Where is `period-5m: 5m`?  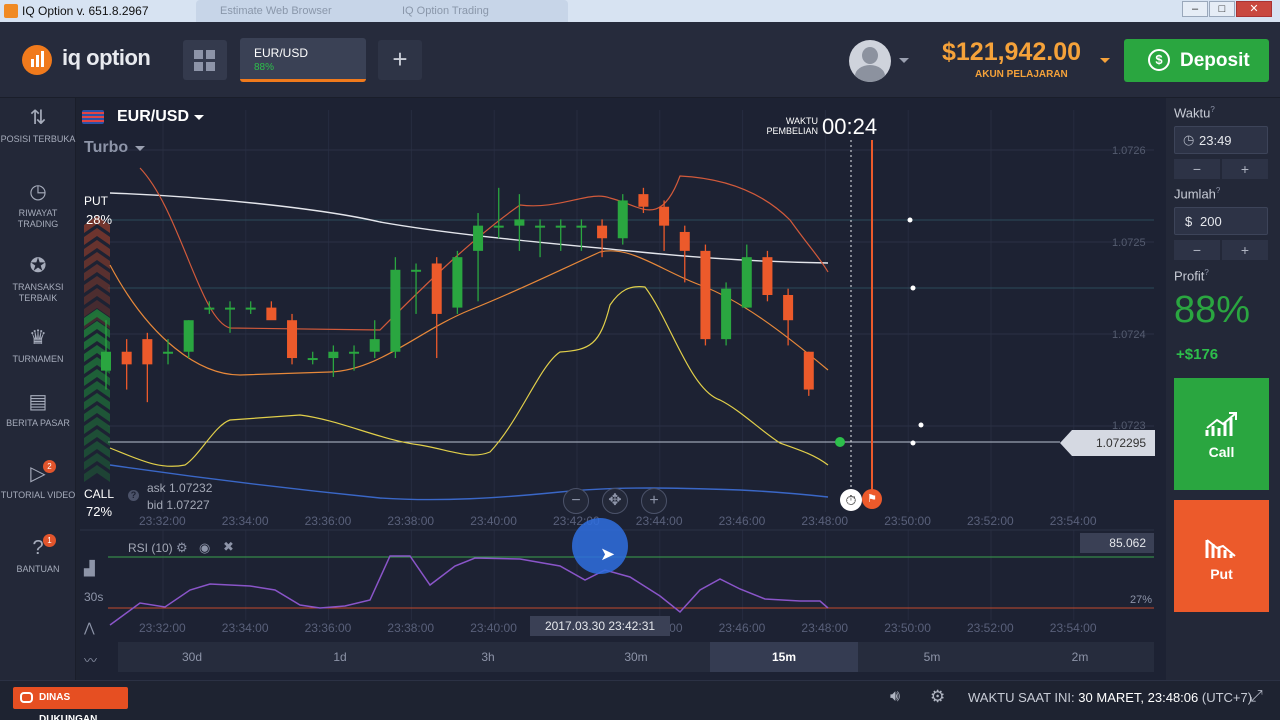
period-5m: 5m is located at coordinates (932, 657).